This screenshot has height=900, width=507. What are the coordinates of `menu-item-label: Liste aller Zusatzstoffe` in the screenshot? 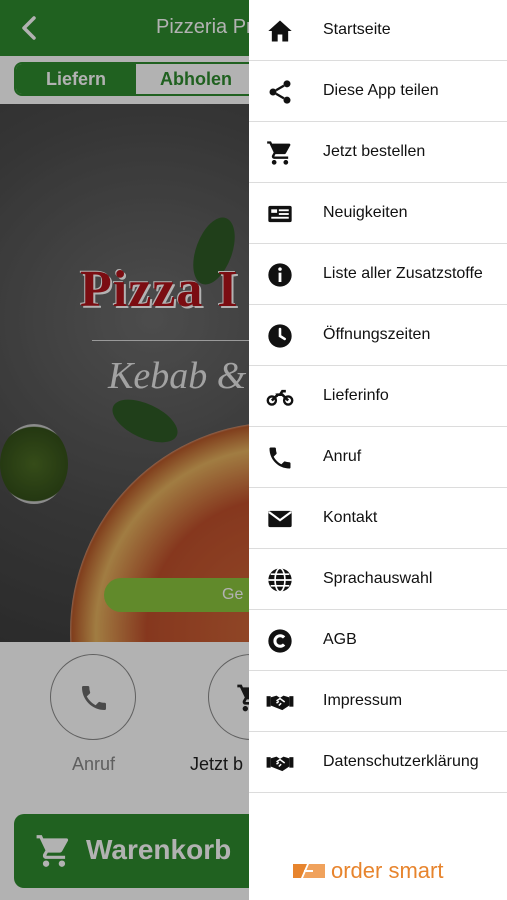 It's located at (403, 273).